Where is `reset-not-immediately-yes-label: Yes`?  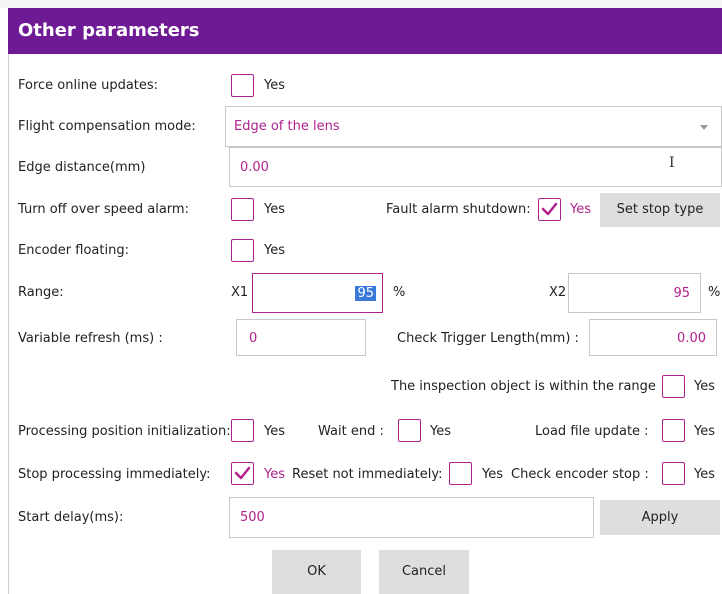 reset-not-immediately-yes-label: Yes is located at coordinates (492, 474).